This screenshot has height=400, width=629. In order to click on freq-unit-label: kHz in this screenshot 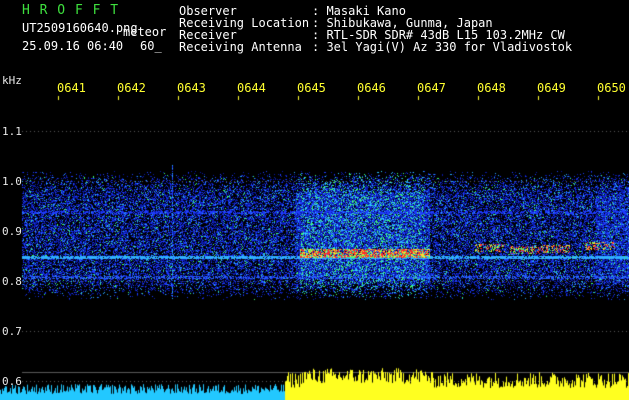, I will do `click(12, 80)`.